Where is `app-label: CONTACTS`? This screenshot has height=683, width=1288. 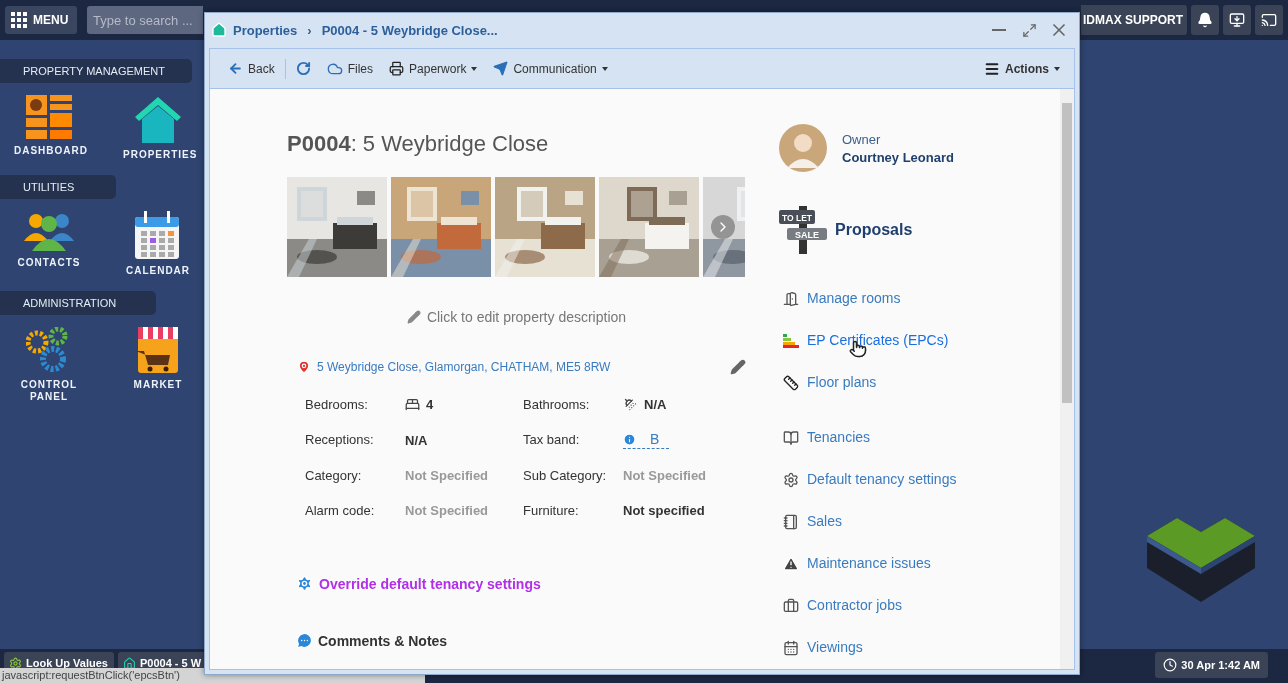
app-label: CONTACTS is located at coordinates (49, 263).